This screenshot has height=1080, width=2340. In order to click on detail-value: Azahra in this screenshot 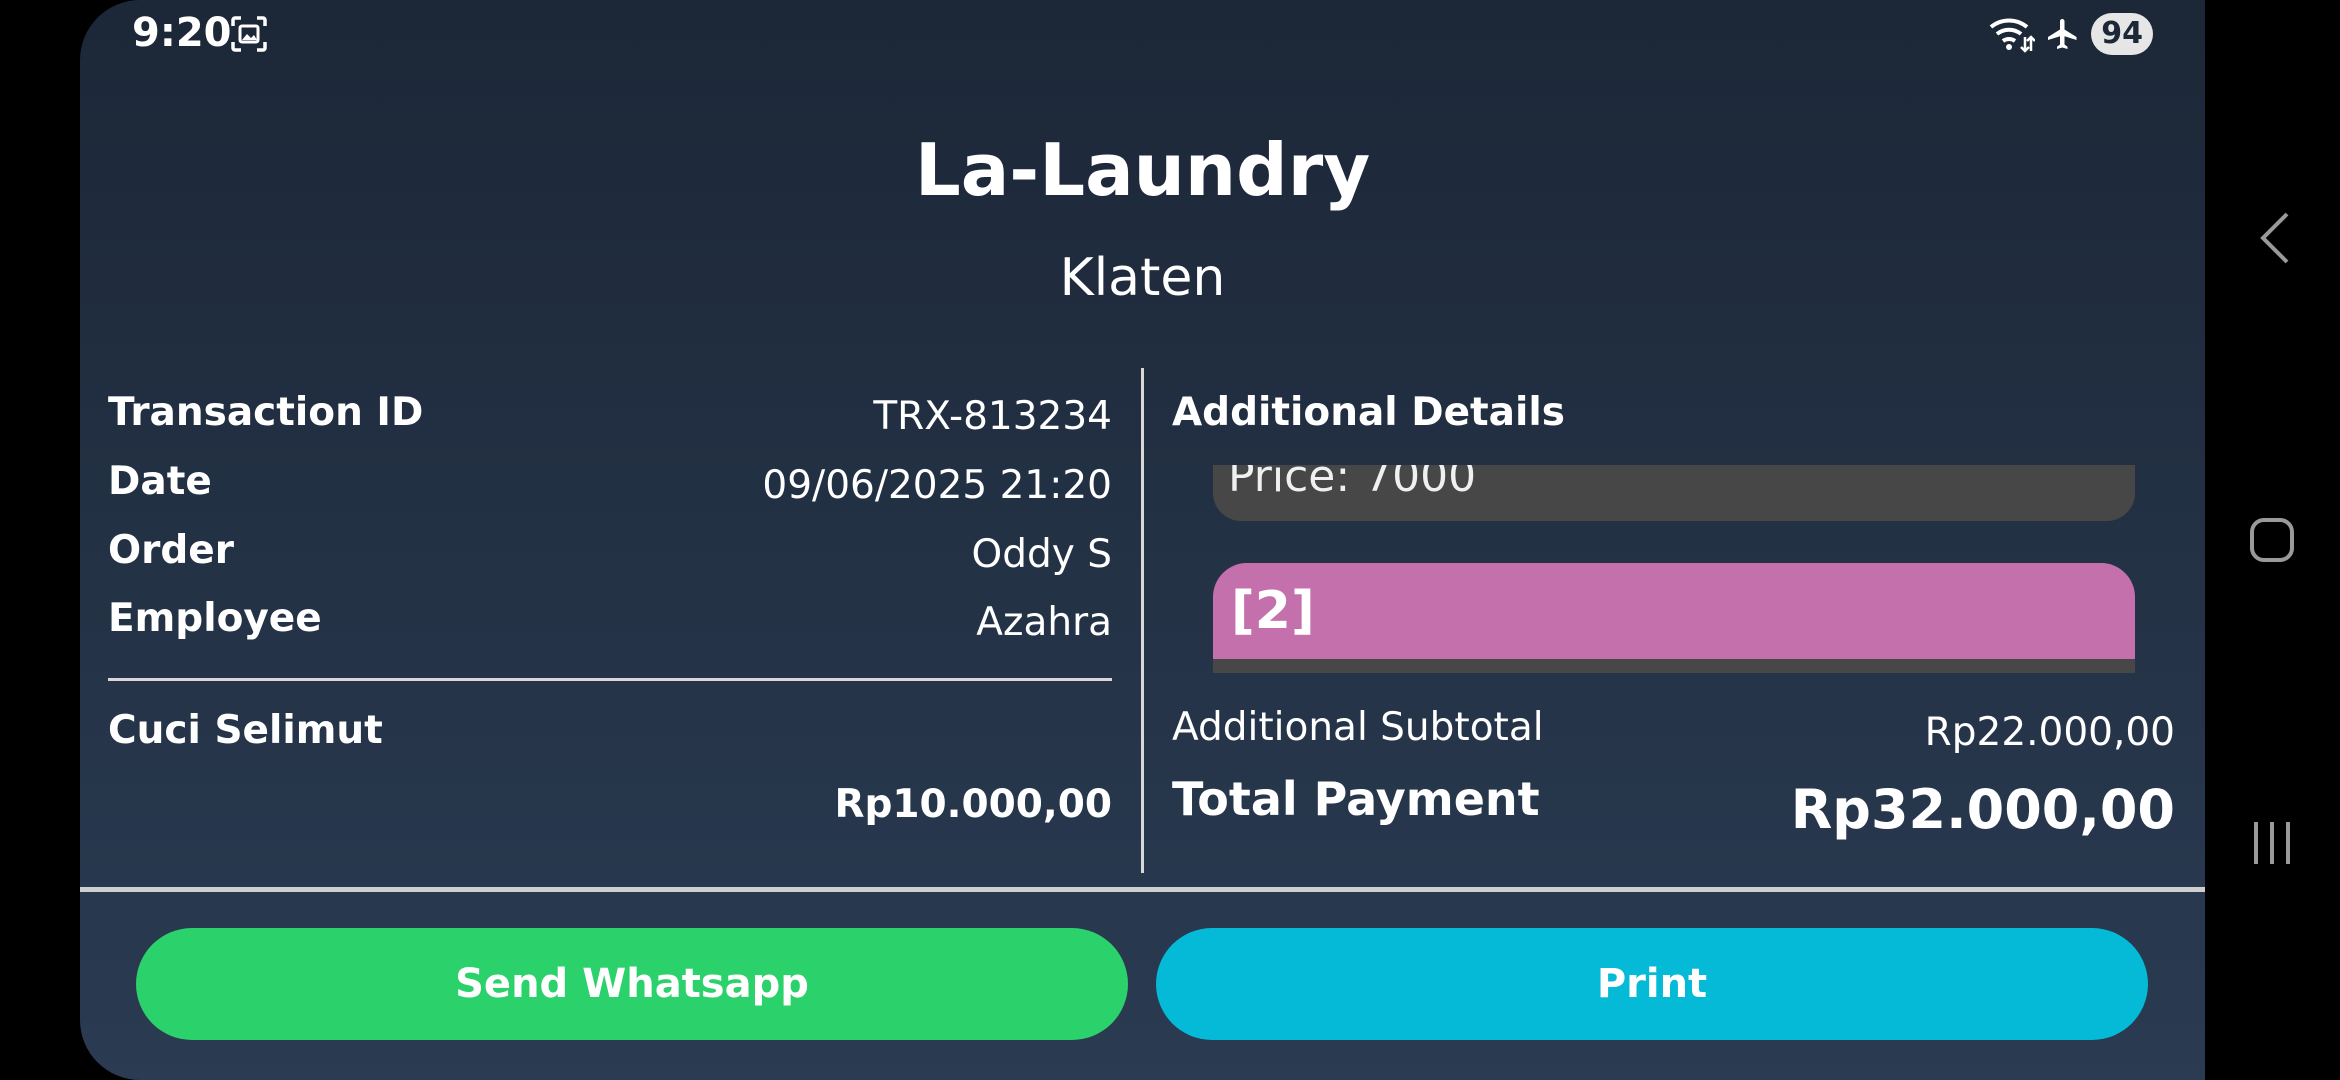, I will do `click(1044, 622)`.